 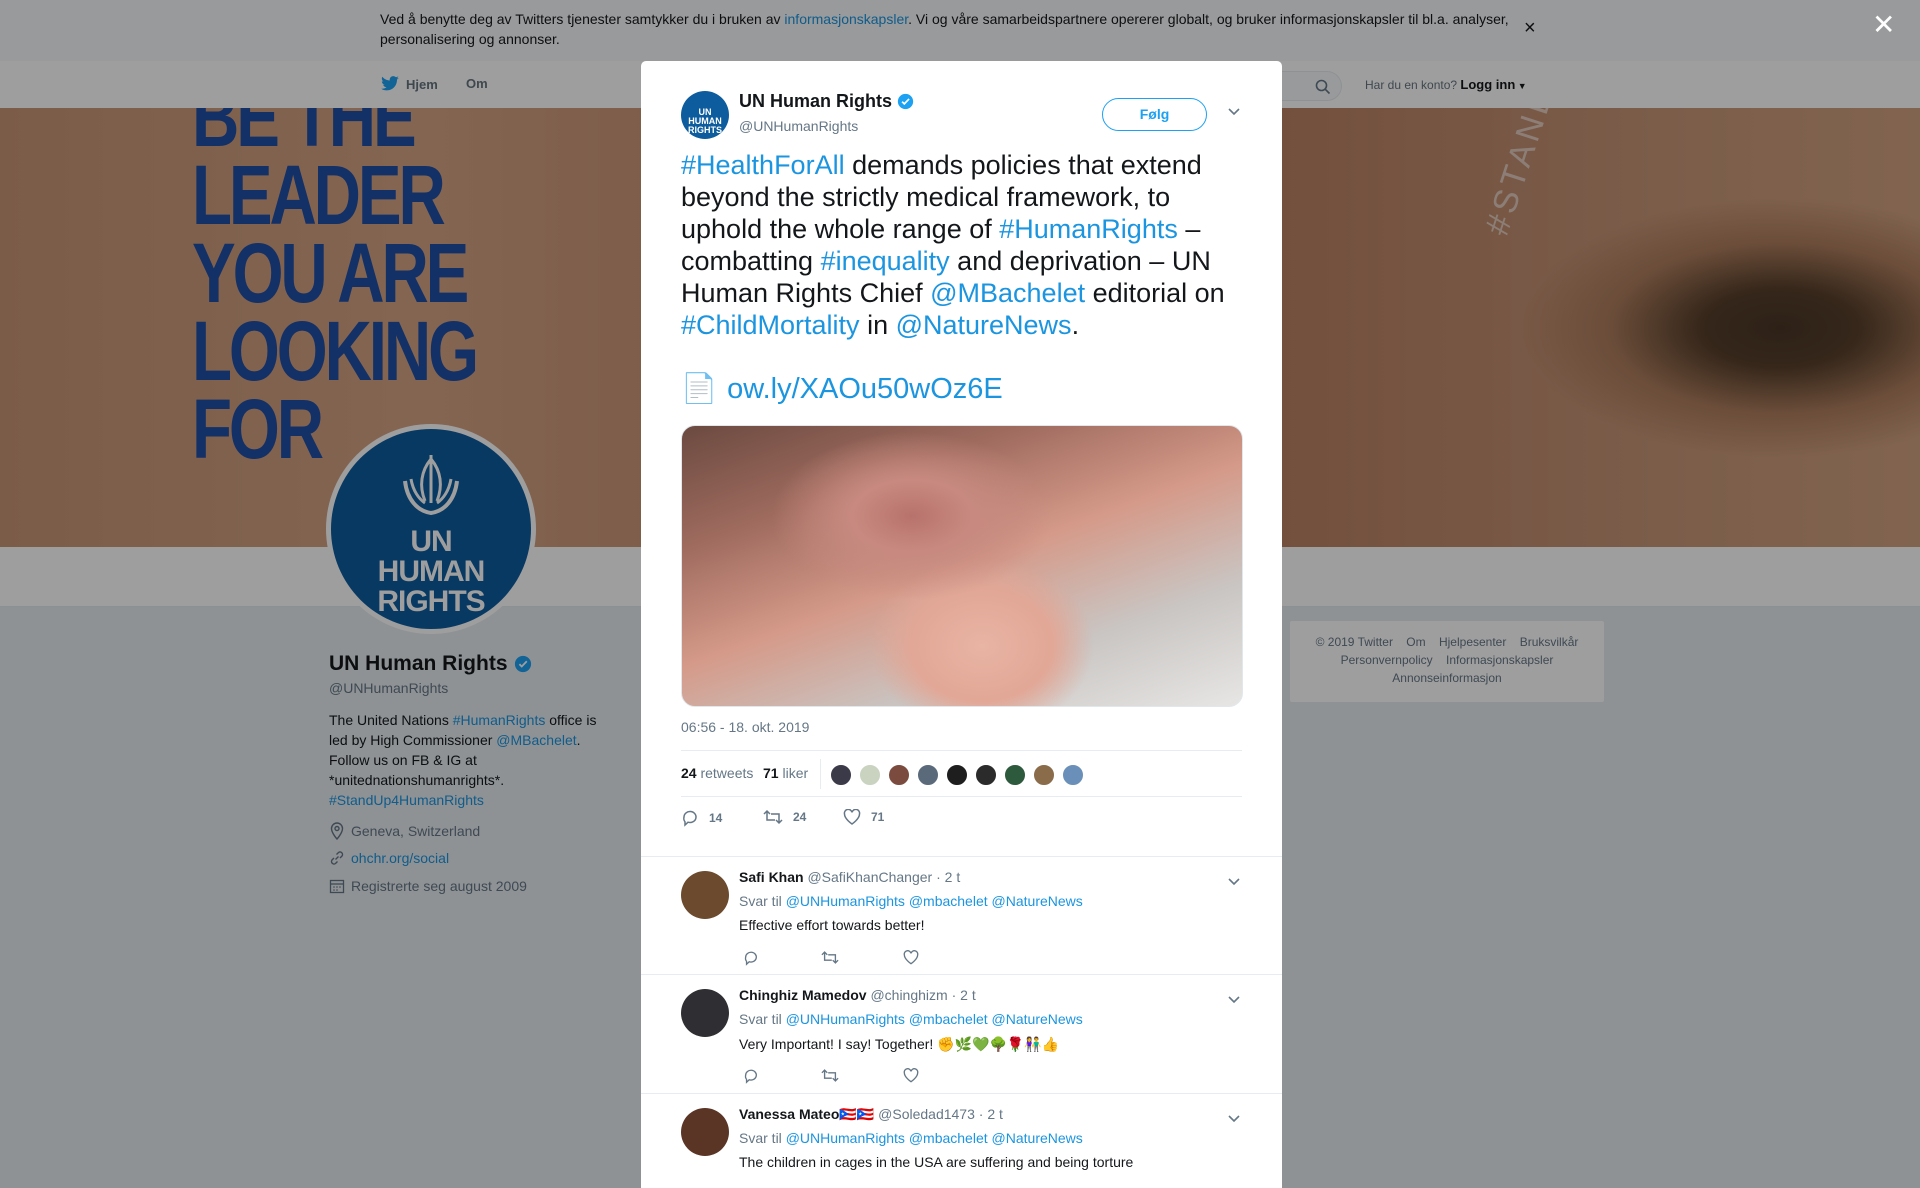 What do you see at coordinates (1007, 293) in the screenshot?
I see `mention-link: @MBachelet` at bounding box center [1007, 293].